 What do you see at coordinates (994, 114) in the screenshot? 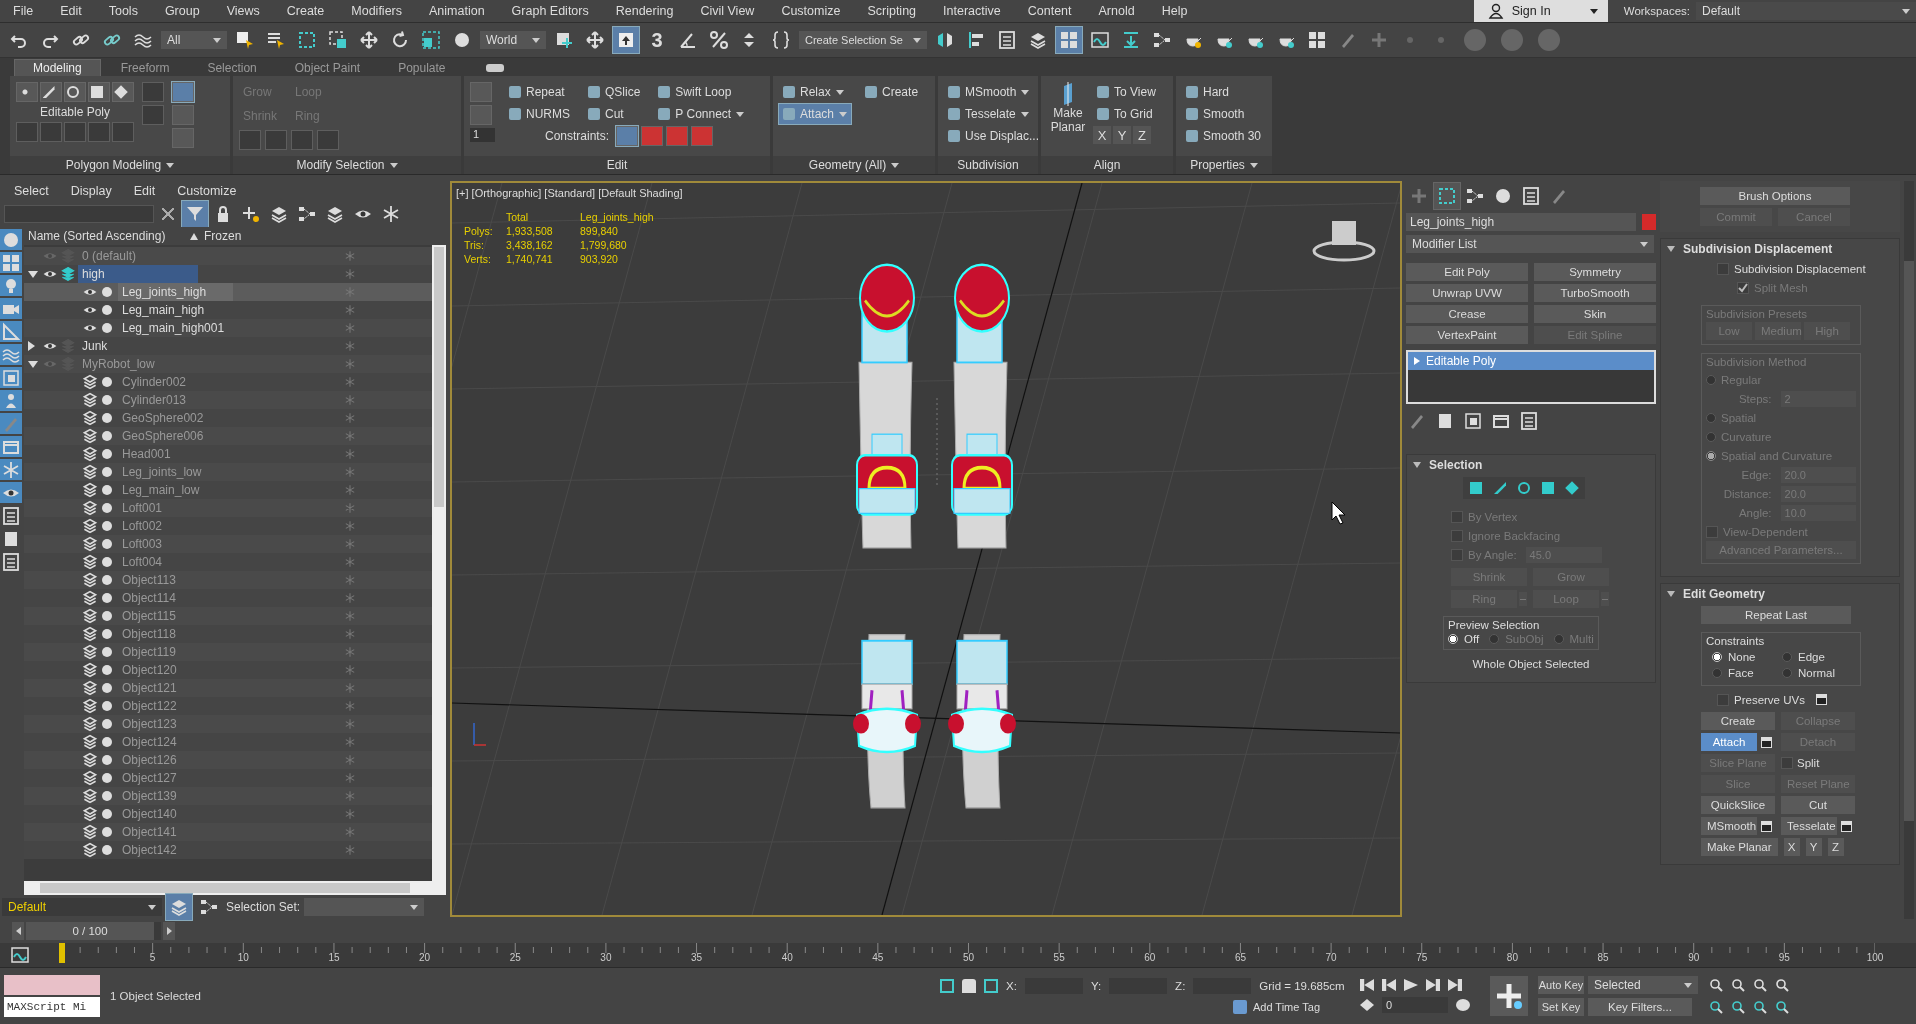
I see `ribbon-command: Tesselate` at bounding box center [994, 114].